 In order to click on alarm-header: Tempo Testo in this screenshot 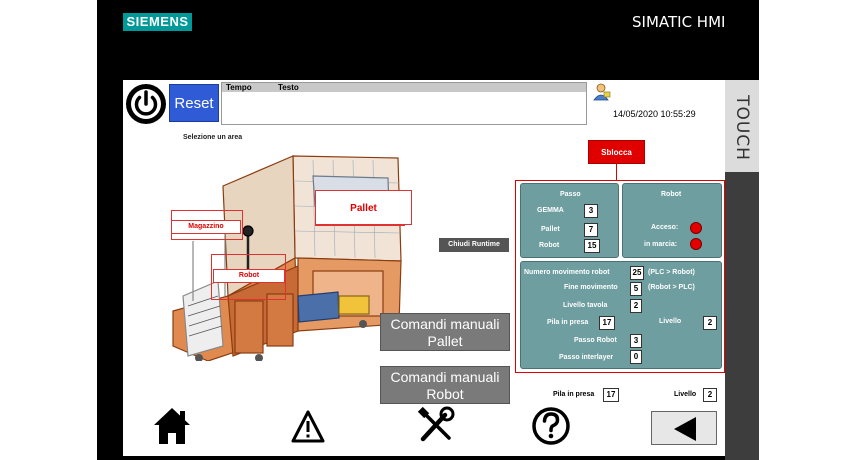, I will do `click(404, 87)`.